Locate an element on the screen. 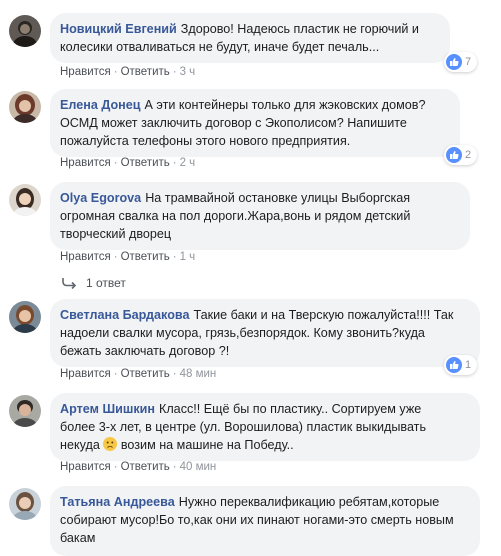 This screenshot has width=501, height=556. comment-author-link: Татьяна Андреева is located at coordinates (117, 502).